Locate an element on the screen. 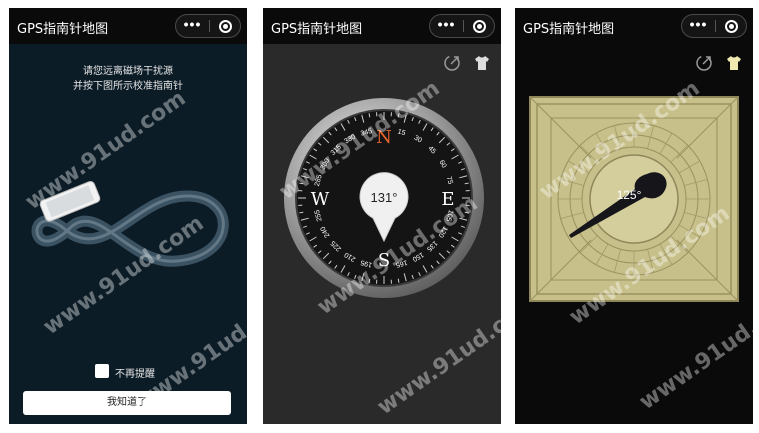 Image resolution: width=759 pixels, height=433 pixels. luopan-board: 125° is located at coordinates (634, 199).